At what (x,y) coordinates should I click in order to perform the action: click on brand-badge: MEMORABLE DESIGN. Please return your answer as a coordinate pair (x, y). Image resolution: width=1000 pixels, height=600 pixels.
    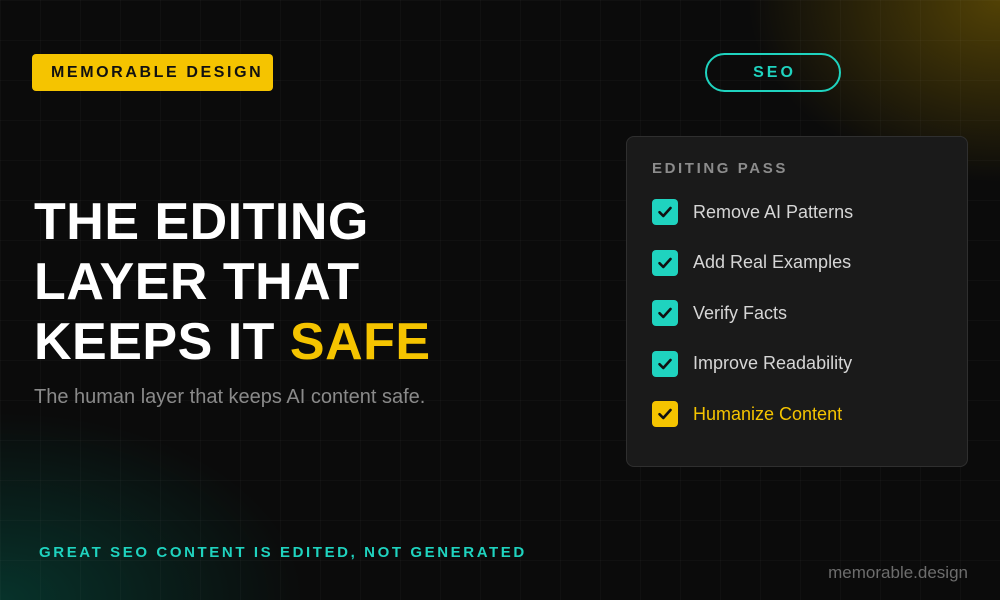
    Looking at the image, I should click on (152, 72).